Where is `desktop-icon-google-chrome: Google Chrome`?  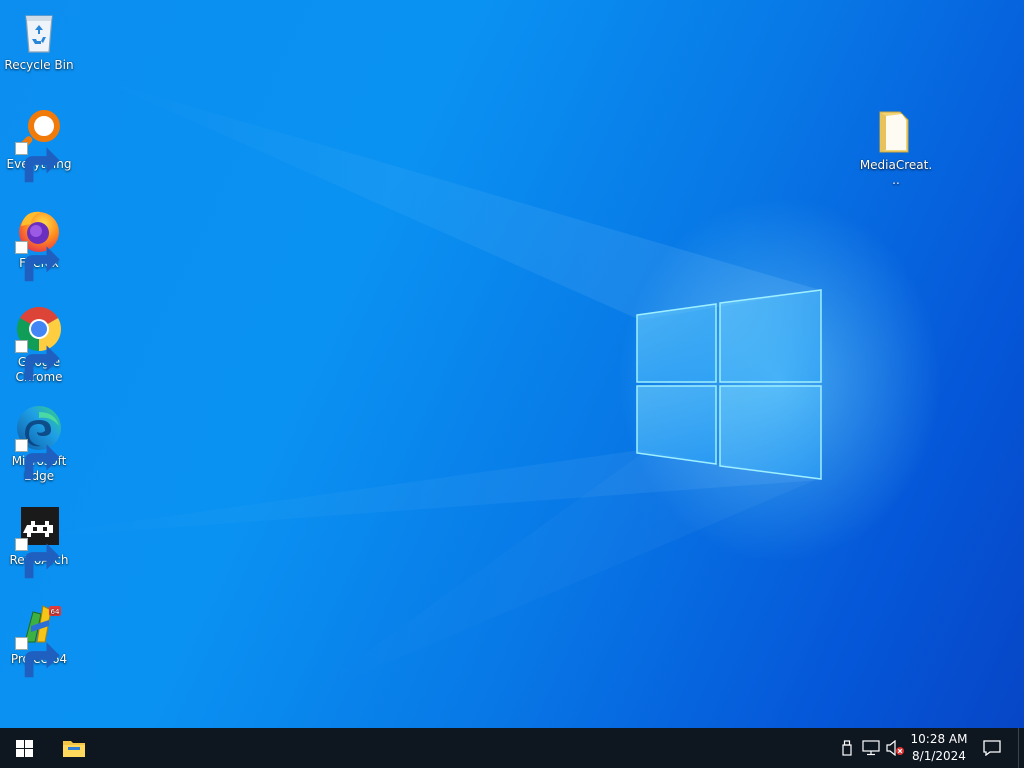 desktop-icon-google-chrome: Google Chrome is located at coordinates (39, 345).